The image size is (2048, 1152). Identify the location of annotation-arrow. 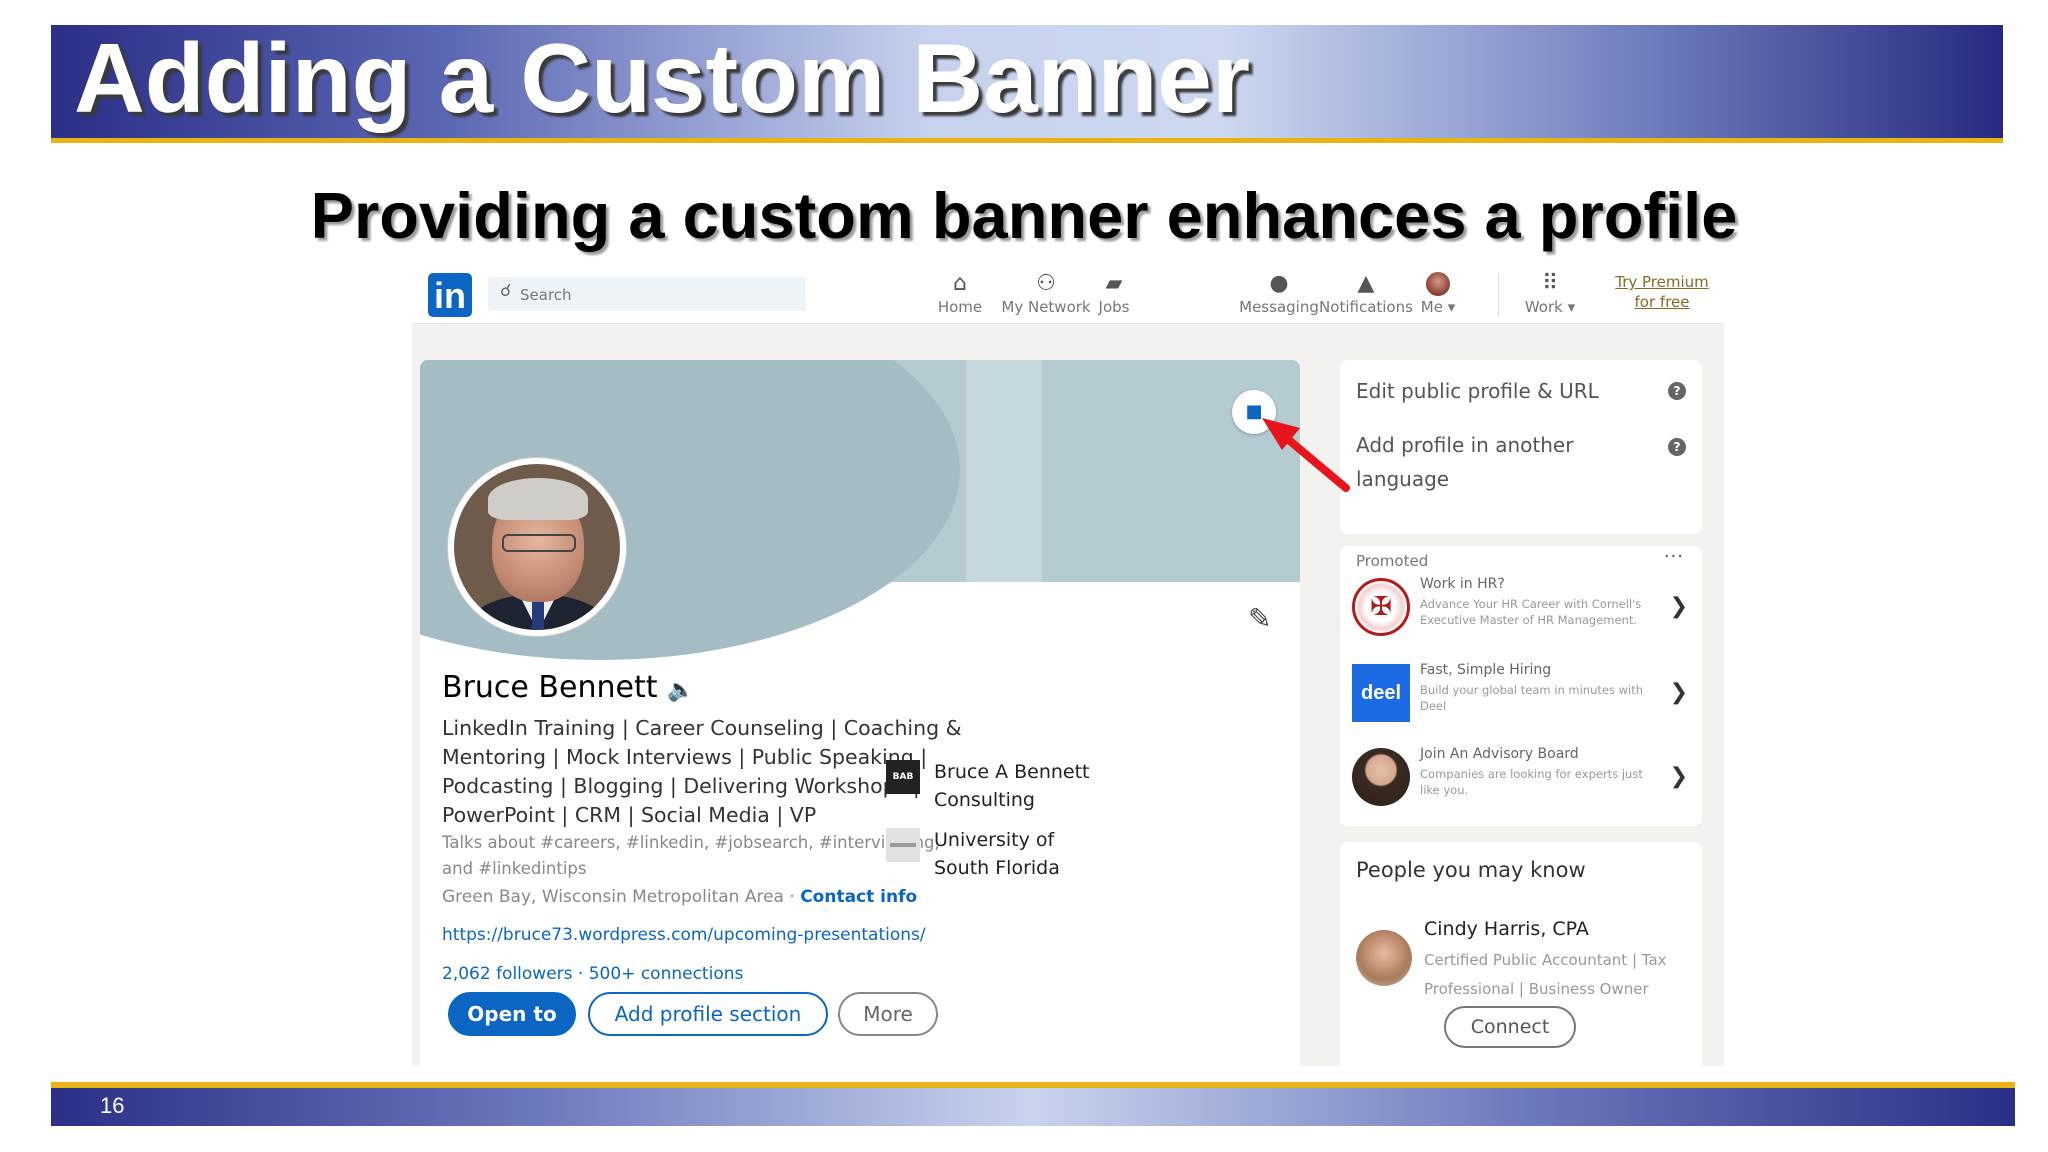
(1306, 455).